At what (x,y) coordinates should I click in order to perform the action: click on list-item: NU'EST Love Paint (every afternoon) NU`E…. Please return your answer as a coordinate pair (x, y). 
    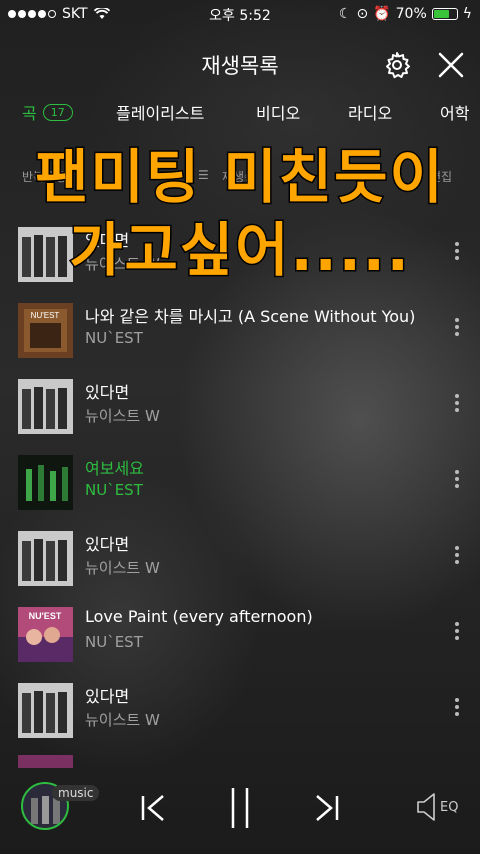
    Looking at the image, I should click on (240, 634).